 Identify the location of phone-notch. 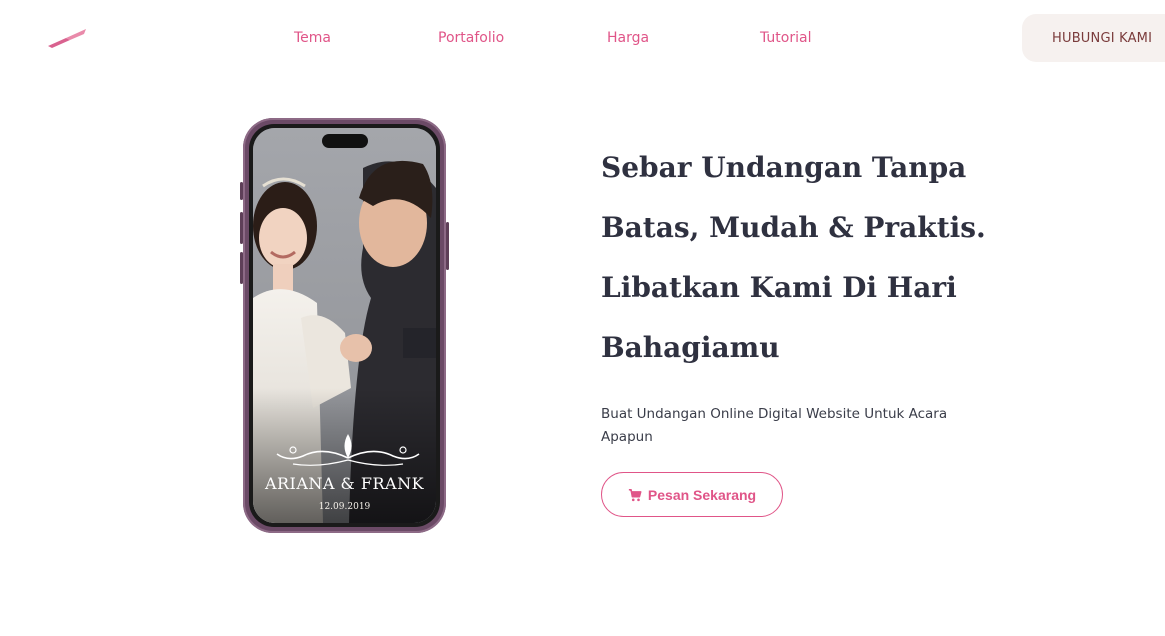
(344, 141).